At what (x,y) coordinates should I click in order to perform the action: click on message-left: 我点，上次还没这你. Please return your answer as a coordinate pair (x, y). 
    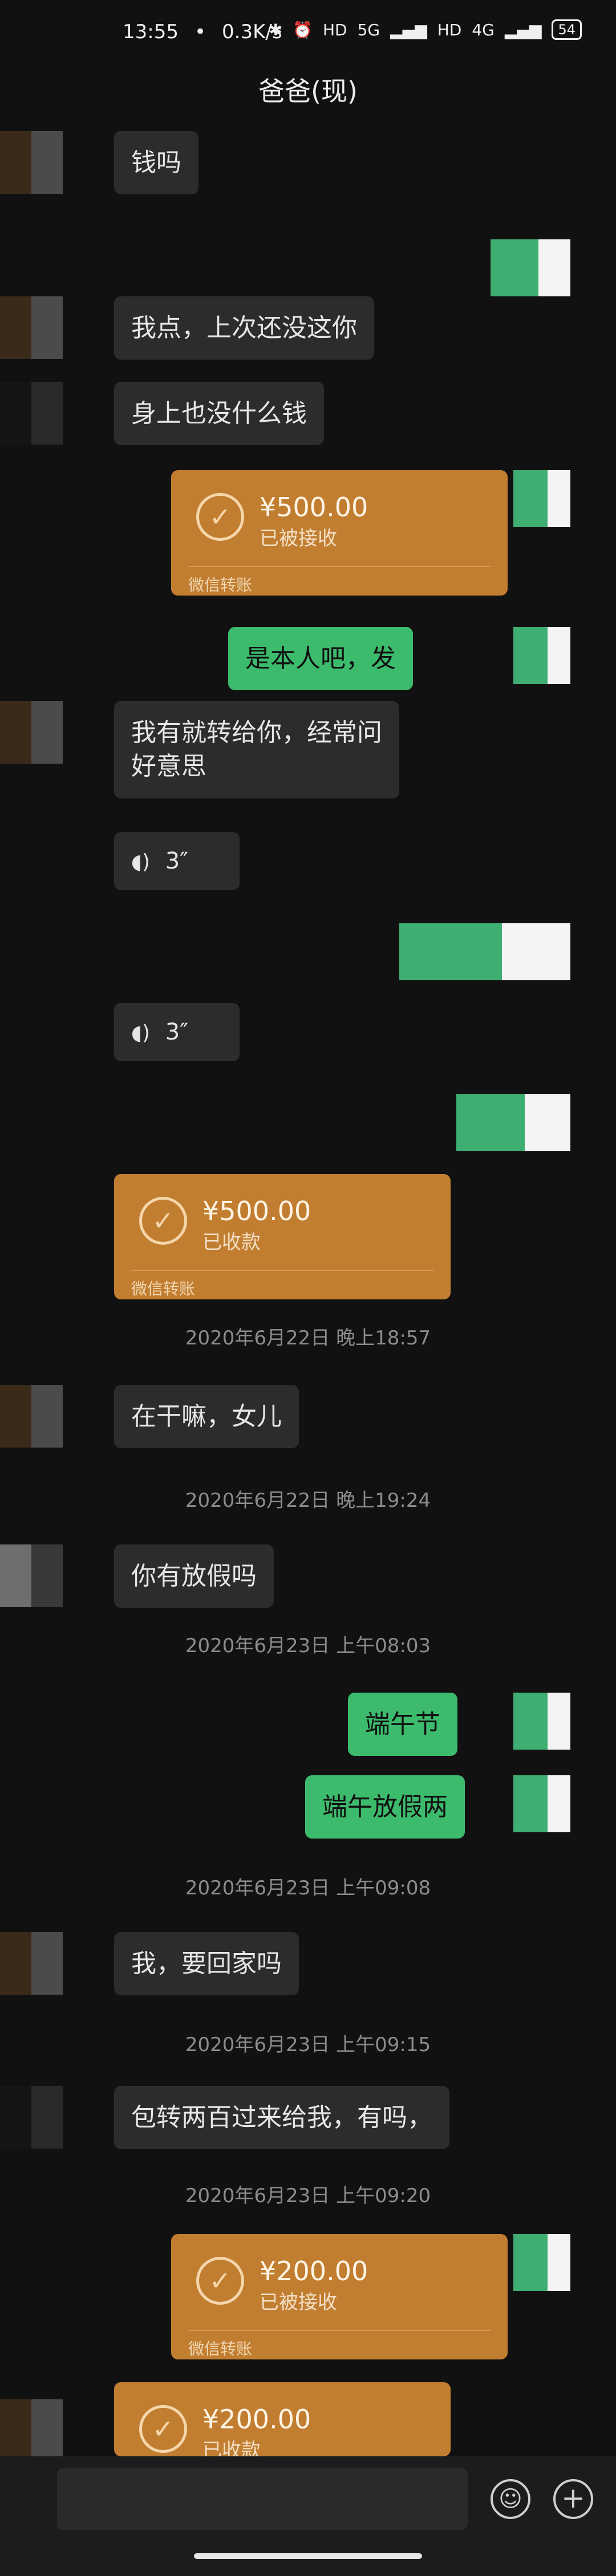
    Looking at the image, I should click on (244, 328).